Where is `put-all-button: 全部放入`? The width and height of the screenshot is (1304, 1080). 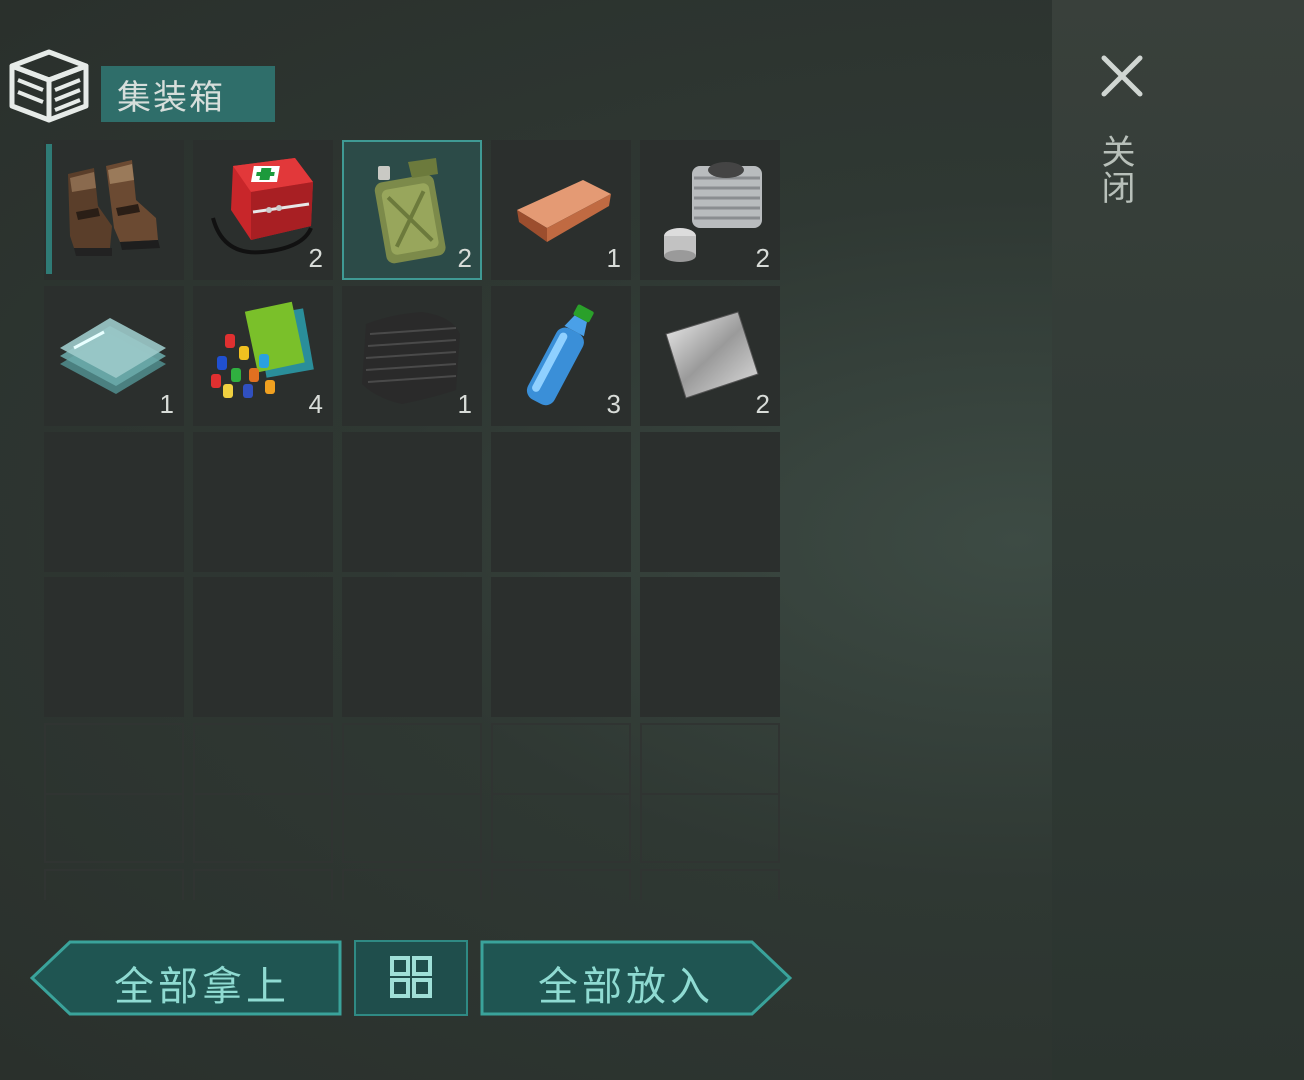 put-all-button: 全部放入 is located at coordinates (636, 978).